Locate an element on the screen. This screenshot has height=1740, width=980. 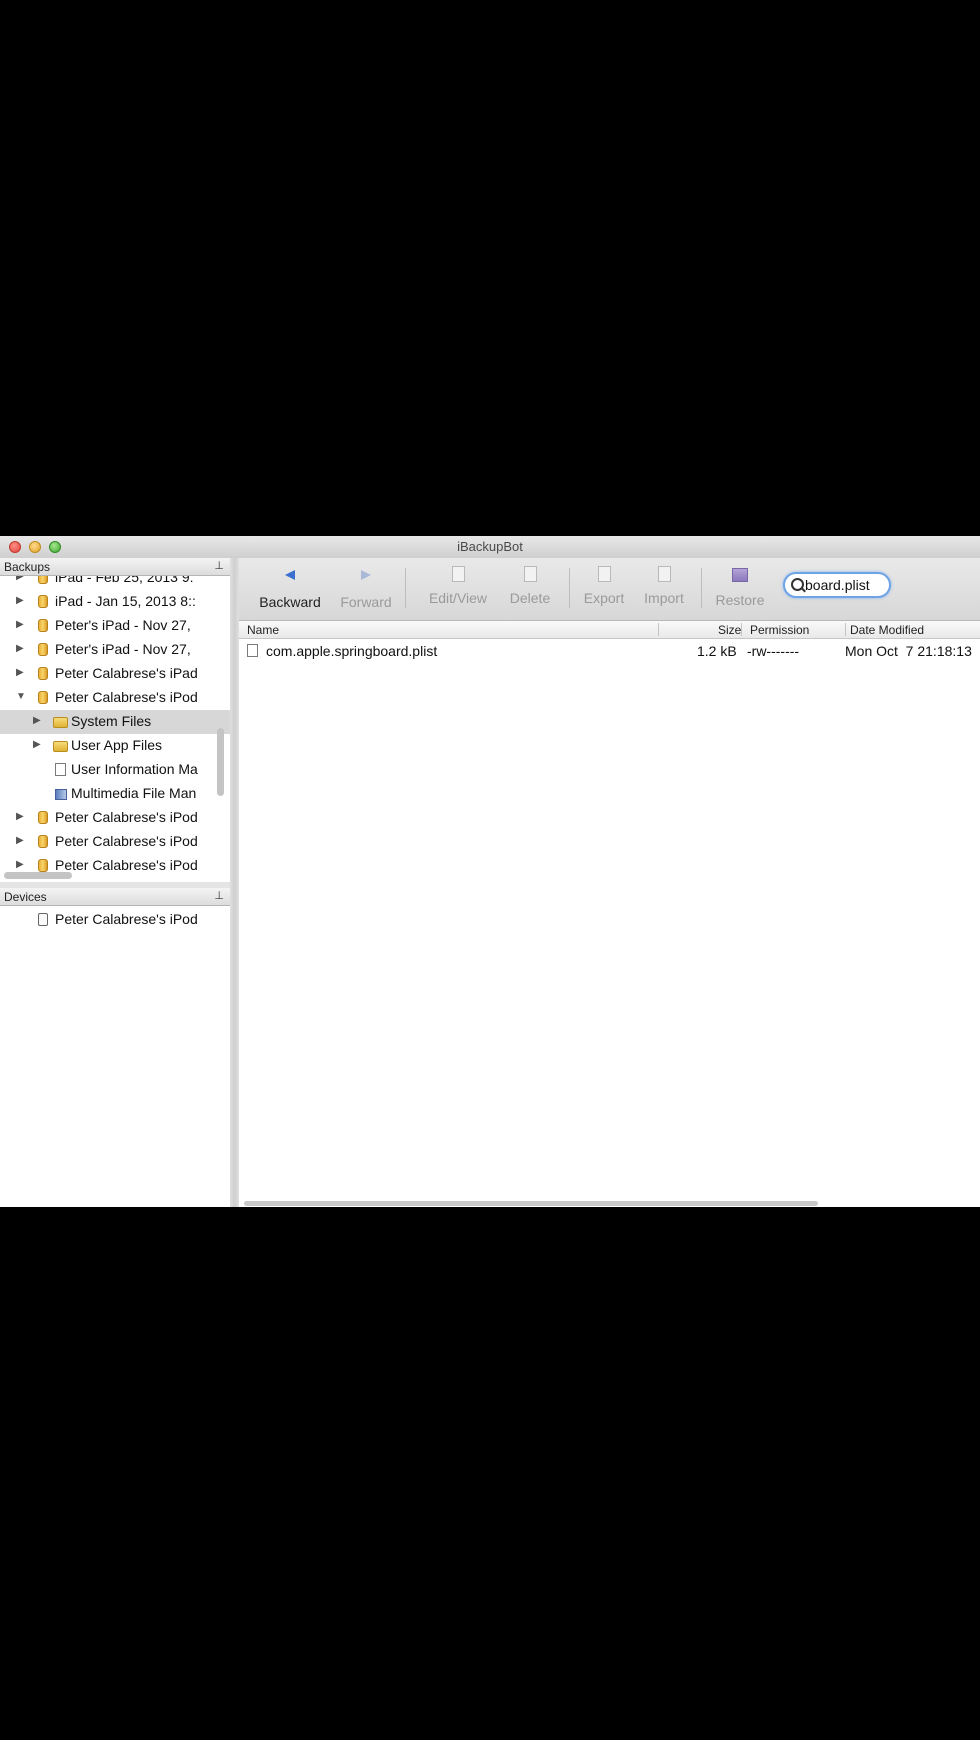
tree-item-user-information: User Information Ma is located at coordinates (115, 770).